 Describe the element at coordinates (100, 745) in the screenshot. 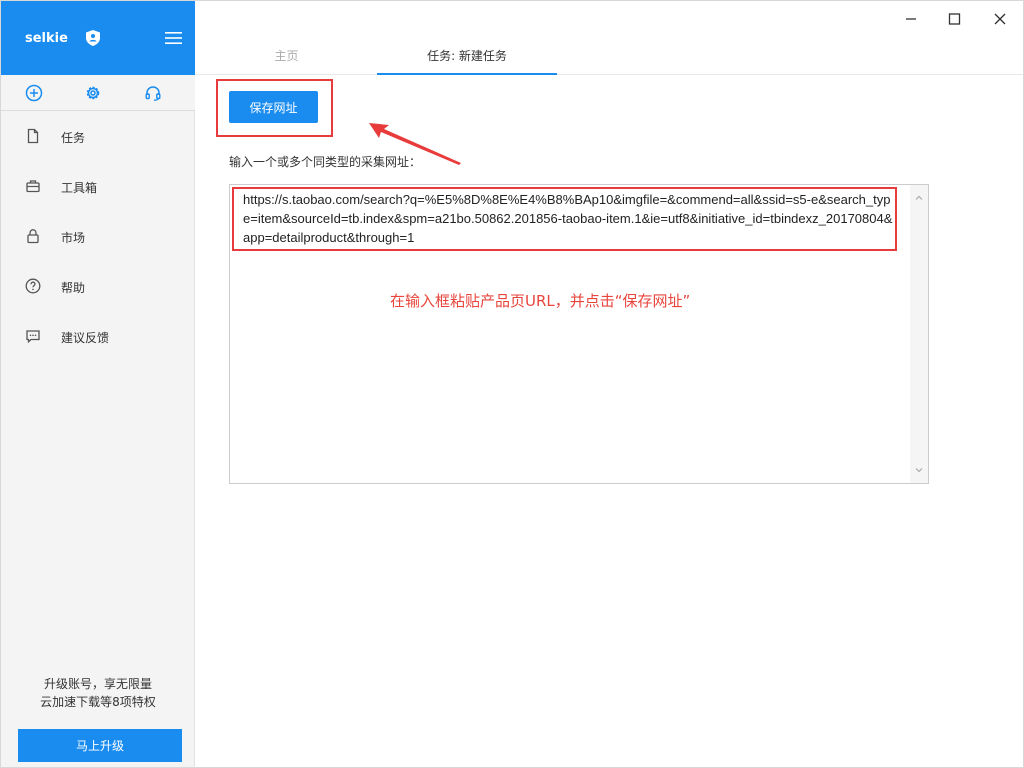

I see `upgrade-button: 马上升级` at that location.